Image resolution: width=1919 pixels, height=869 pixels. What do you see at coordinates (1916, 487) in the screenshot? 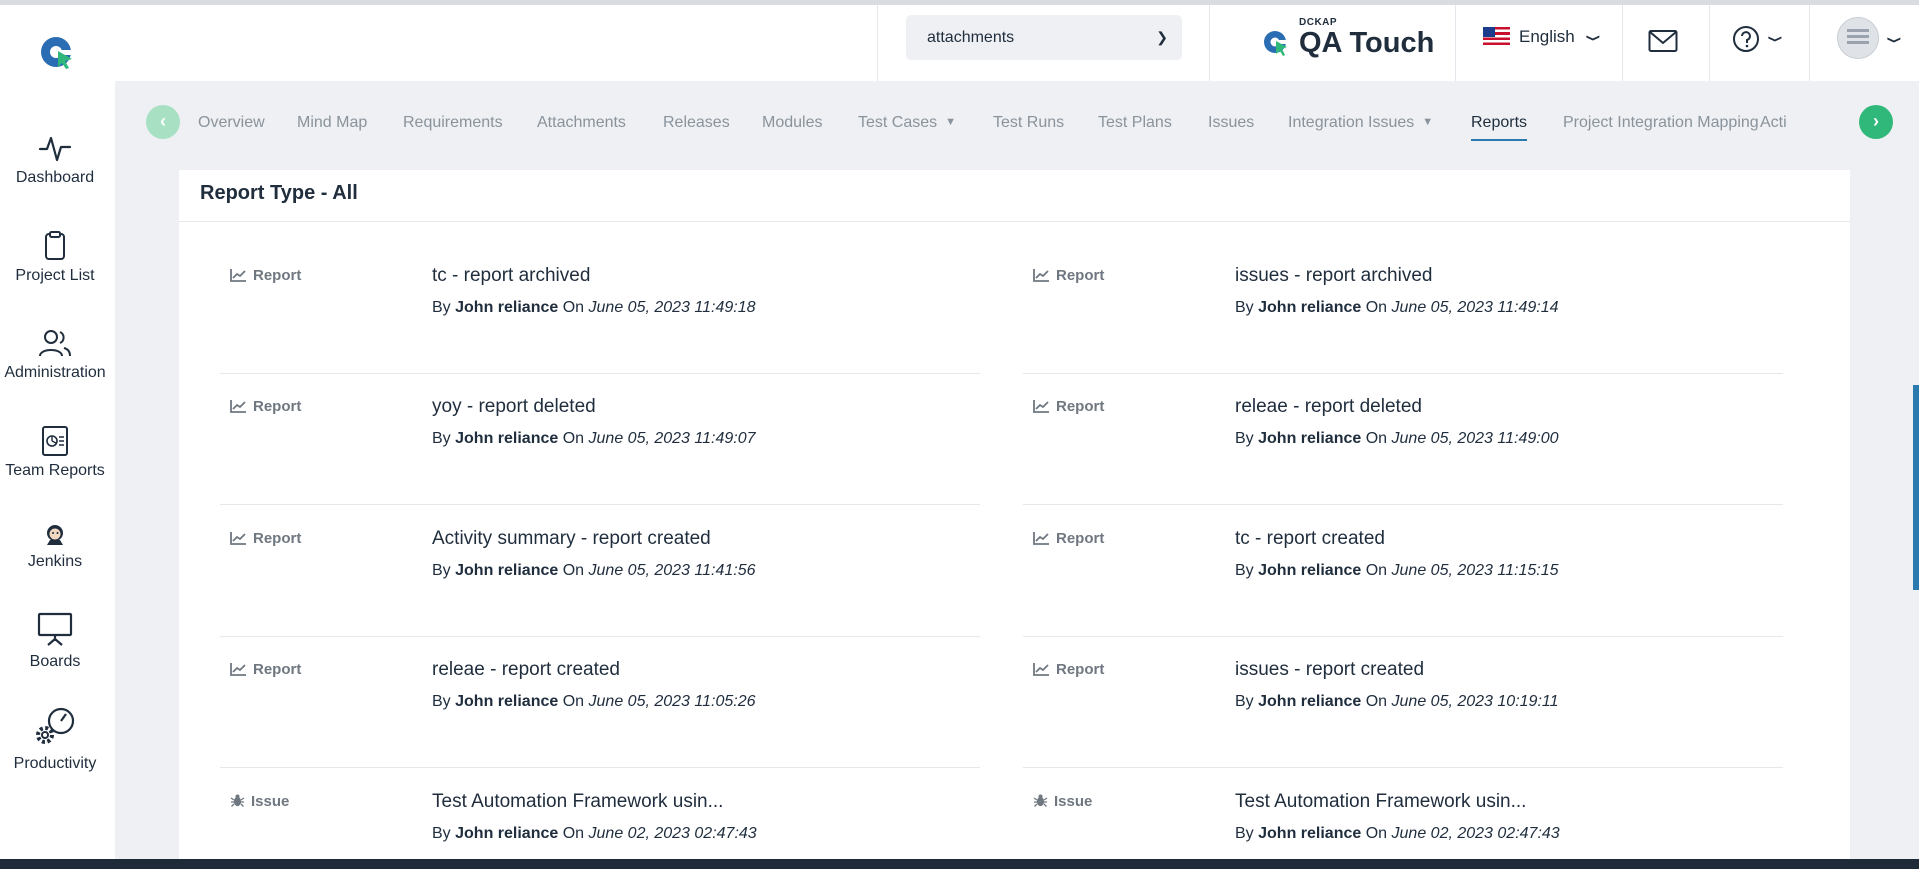
I see `page-scrollbar` at bounding box center [1916, 487].